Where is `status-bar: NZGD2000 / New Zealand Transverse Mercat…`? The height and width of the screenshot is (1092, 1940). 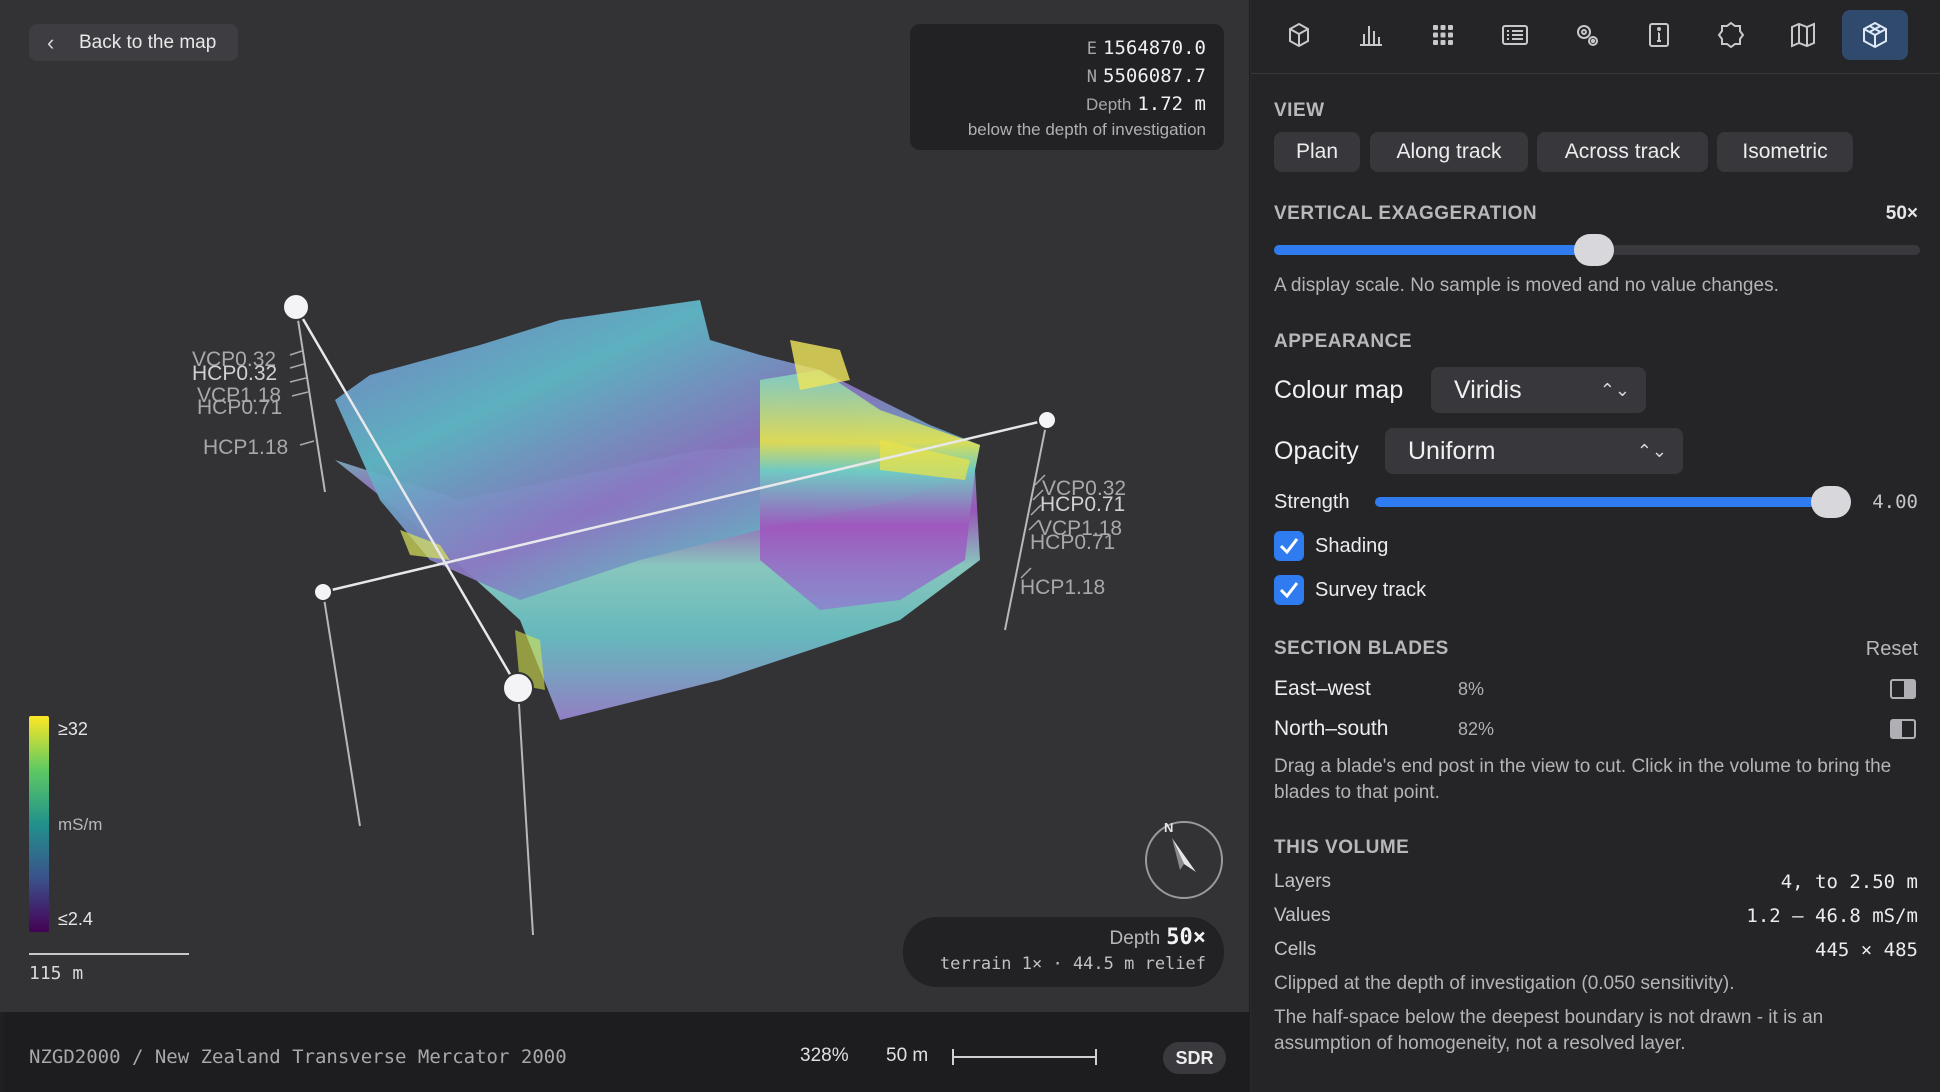
status-bar: NZGD2000 / New Zealand Transverse Mercat… is located at coordinates (627, 1052).